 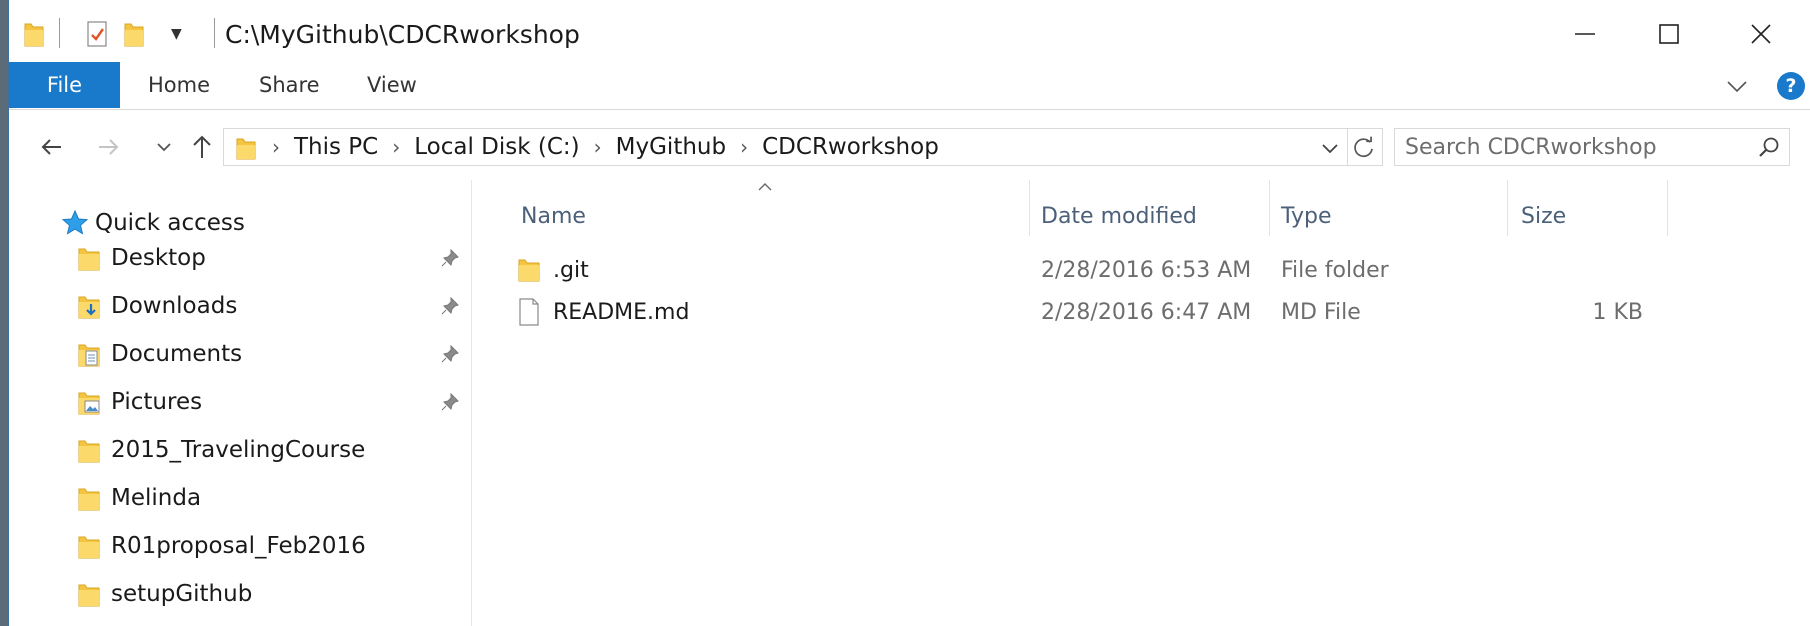 What do you see at coordinates (164, 147) in the screenshot?
I see `recent-locations-chevron-icon` at bounding box center [164, 147].